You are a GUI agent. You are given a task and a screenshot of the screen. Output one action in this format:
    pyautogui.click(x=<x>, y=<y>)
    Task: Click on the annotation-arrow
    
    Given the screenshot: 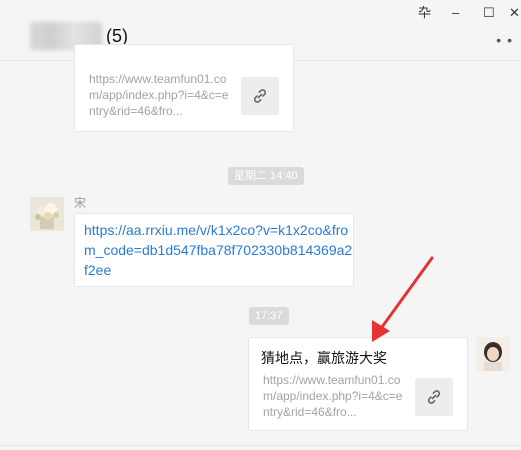 What is the action you would take?
    pyautogui.click(x=403, y=299)
    